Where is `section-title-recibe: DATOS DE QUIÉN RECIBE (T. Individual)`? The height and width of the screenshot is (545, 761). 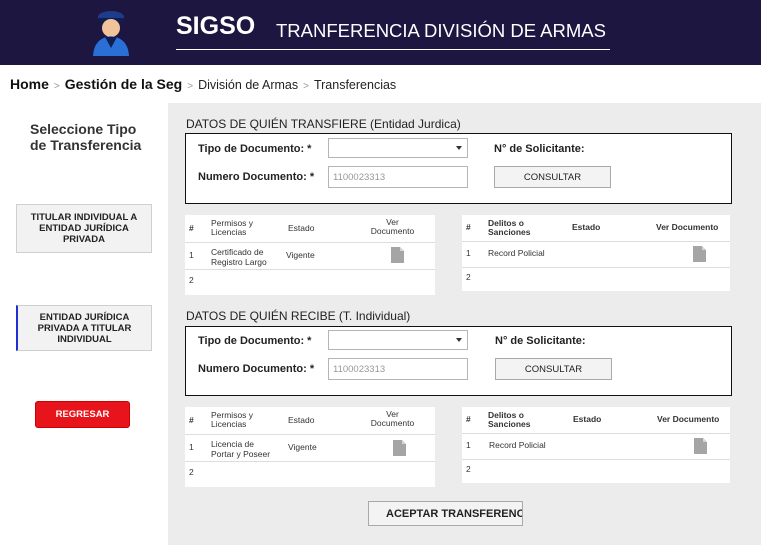
section-title-recibe: DATOS DE QUIÉN RECIBE (T. Individual) is located at coordinates (298, 316).